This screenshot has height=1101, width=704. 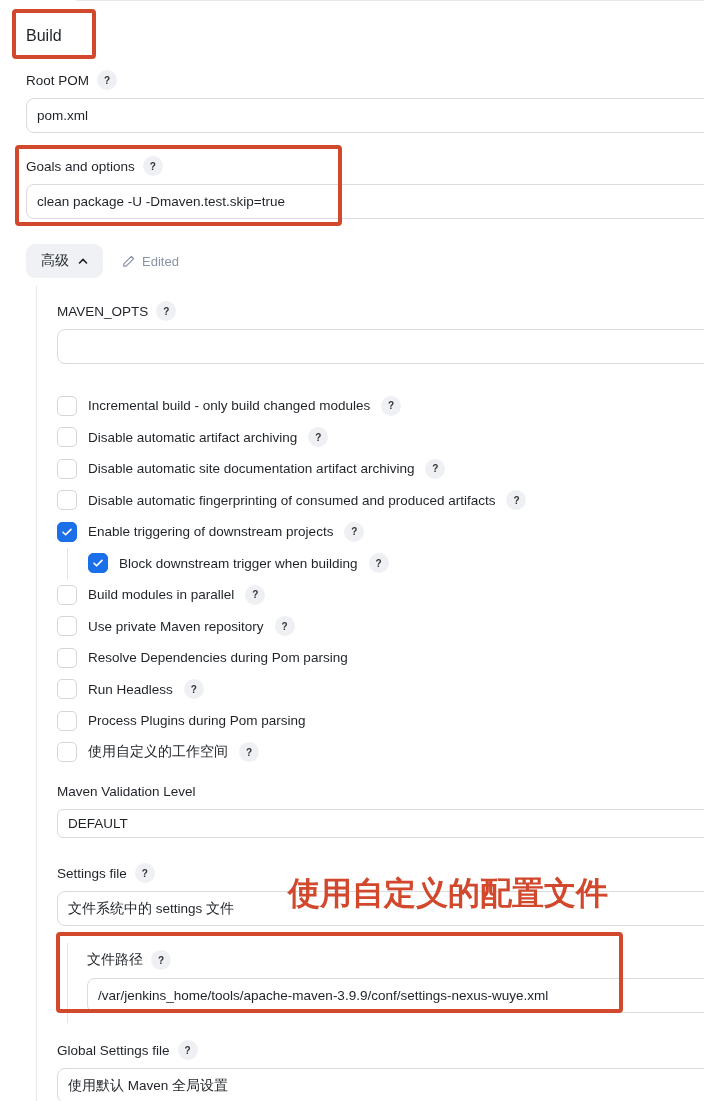 I want to click on checkbox-label: Disable automatic site documentation artifact archiving, so click(x=251, y=469).